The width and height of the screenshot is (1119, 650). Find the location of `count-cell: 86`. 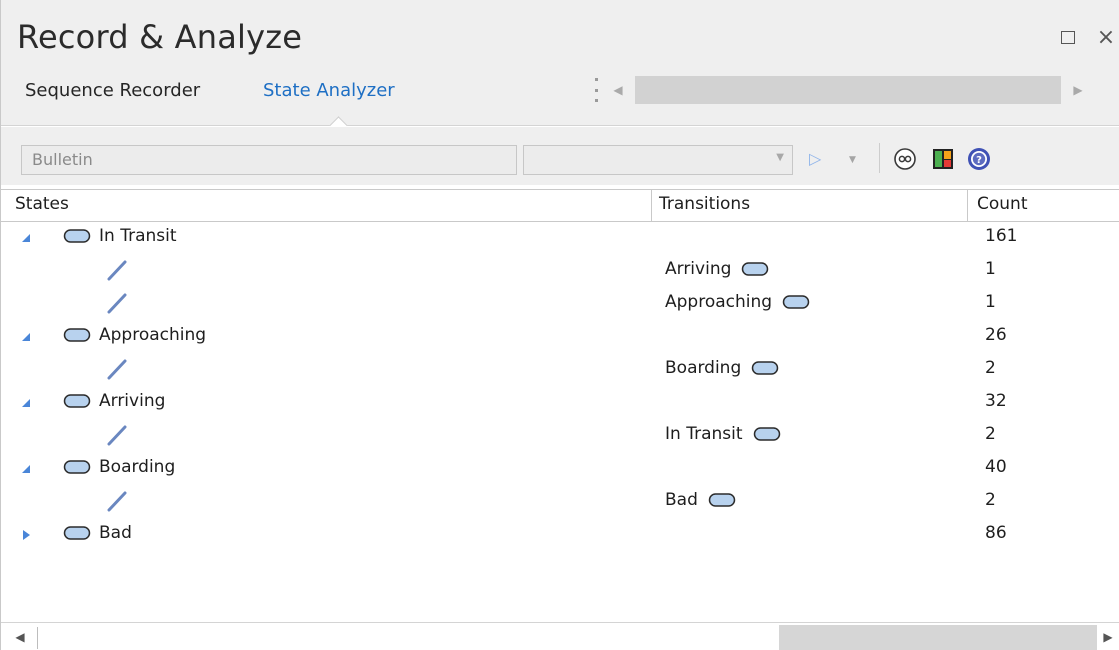

count-cell: 86 is located at coordinates (996, 533).